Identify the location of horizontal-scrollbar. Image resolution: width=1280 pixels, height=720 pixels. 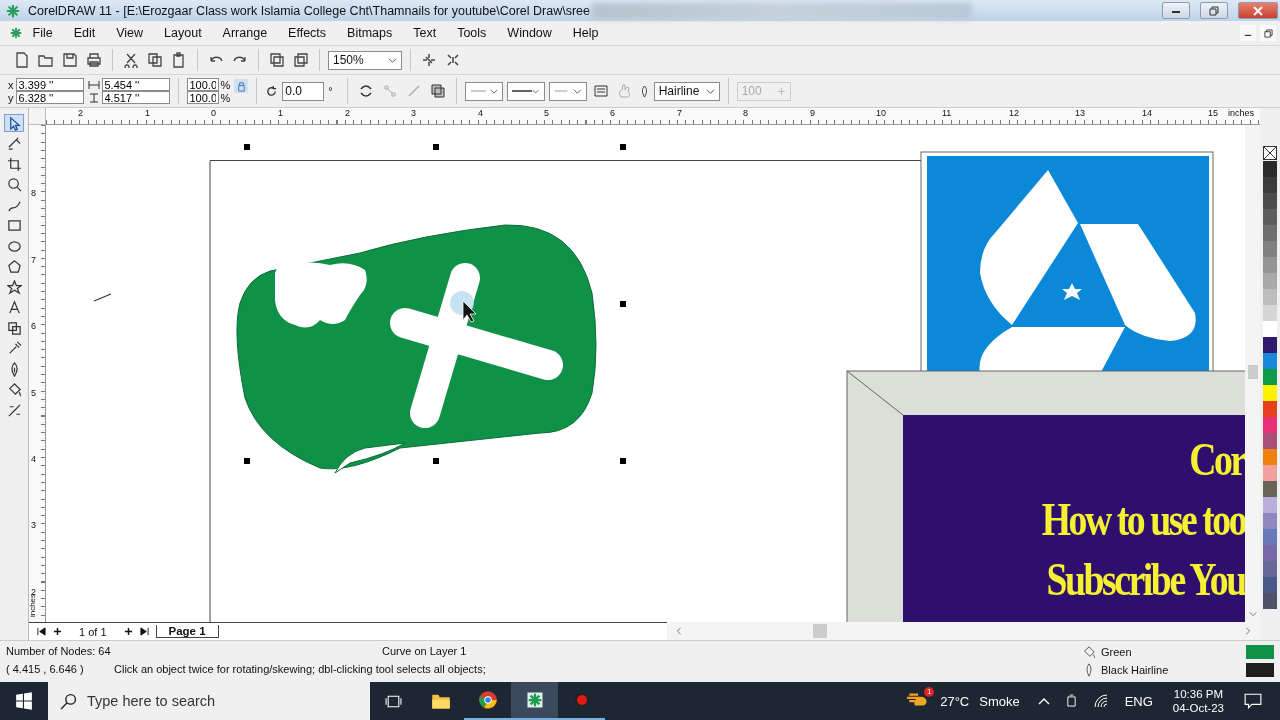
(963, 631).